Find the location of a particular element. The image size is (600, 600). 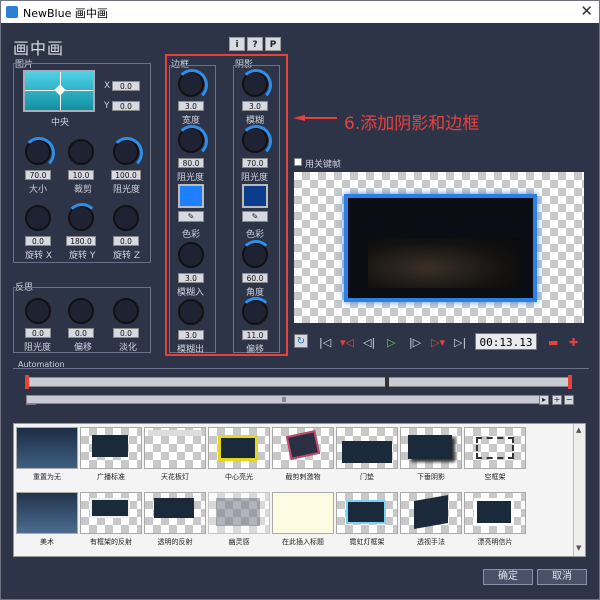

preset-thumbnail: 透明的反射 is located at coordinates (175, 522).